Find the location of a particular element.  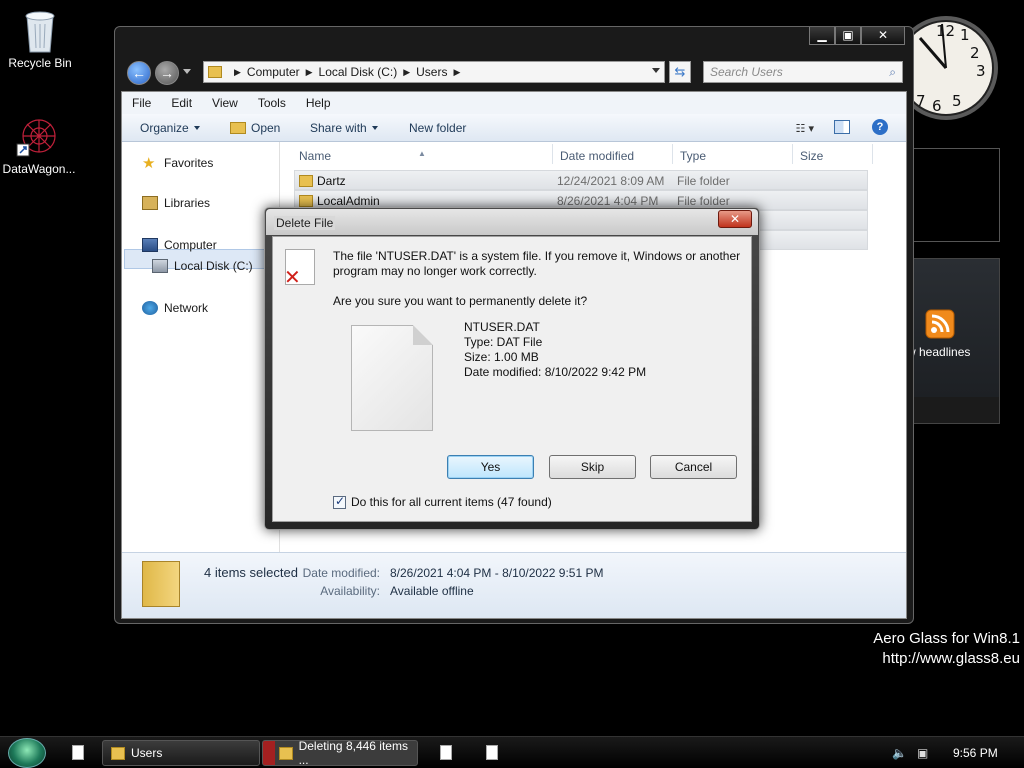

column-headers: ▲ Name Date modified Type Size is located at coordinates (593, 154).